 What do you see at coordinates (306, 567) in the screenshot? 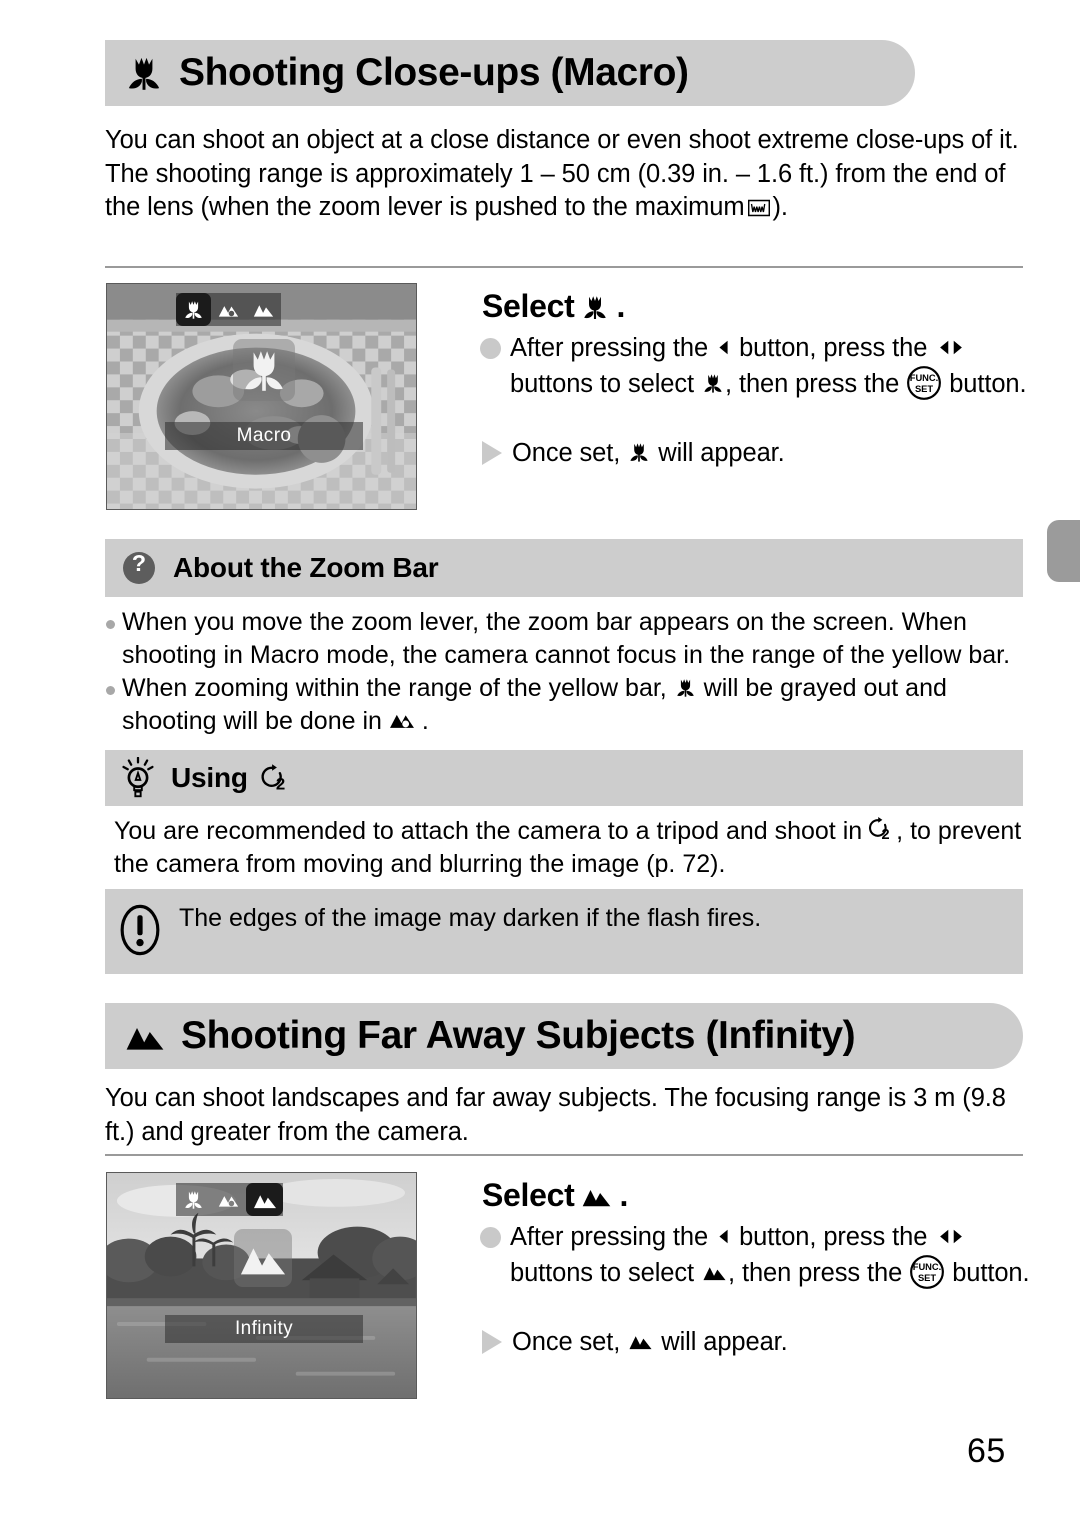
I see `zoom-bar-box-title: About the Zoom Bar` at bounding box center [306, 567].